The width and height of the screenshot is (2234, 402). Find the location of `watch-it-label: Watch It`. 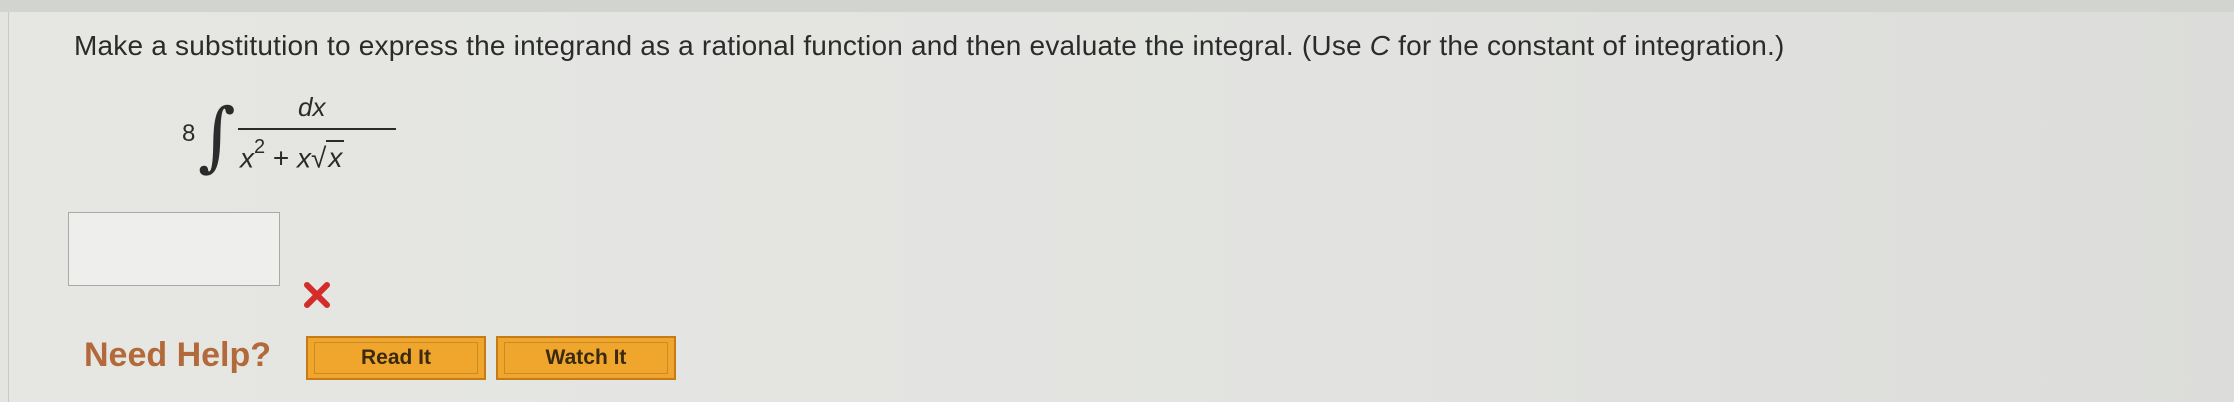

watch-it-label: Watch It is located at coordinates (586, 357).